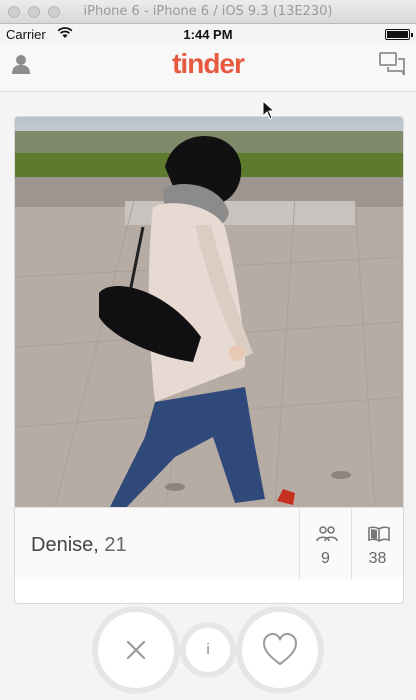 This screenshot has height=700, width=416. I want to click on close-icon, so click(136, 650).